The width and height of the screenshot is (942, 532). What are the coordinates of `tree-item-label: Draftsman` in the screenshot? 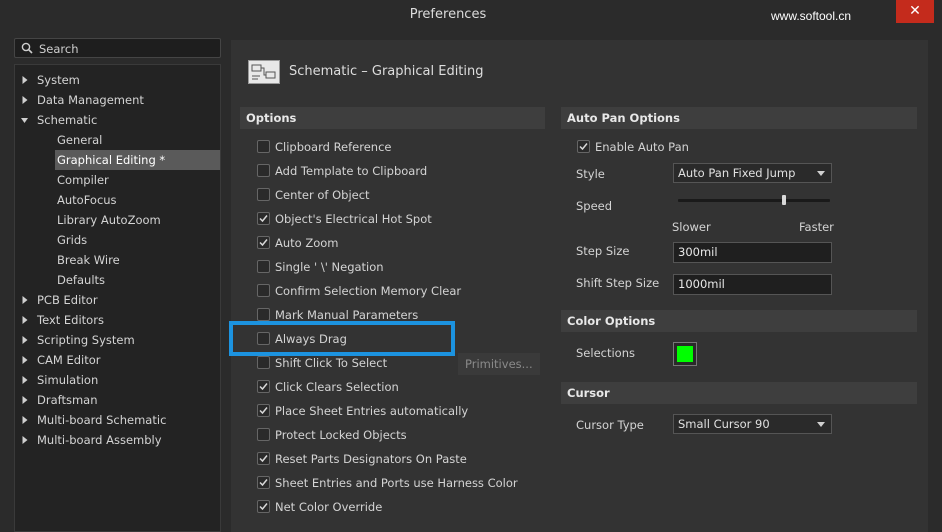 It's located at (67, 400).